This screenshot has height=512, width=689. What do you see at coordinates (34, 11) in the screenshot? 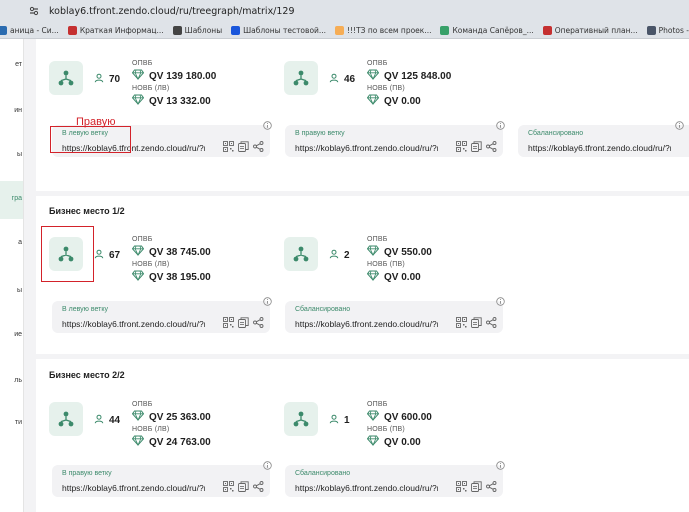
I see `site-settings-icon` at bounding box center [34, 11].